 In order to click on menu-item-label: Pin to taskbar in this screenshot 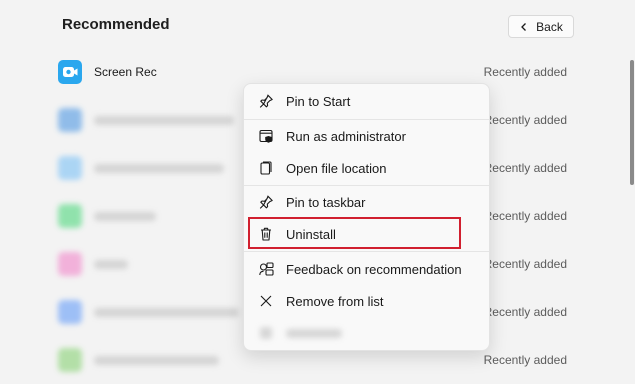, I will do `click(326, 202)`.